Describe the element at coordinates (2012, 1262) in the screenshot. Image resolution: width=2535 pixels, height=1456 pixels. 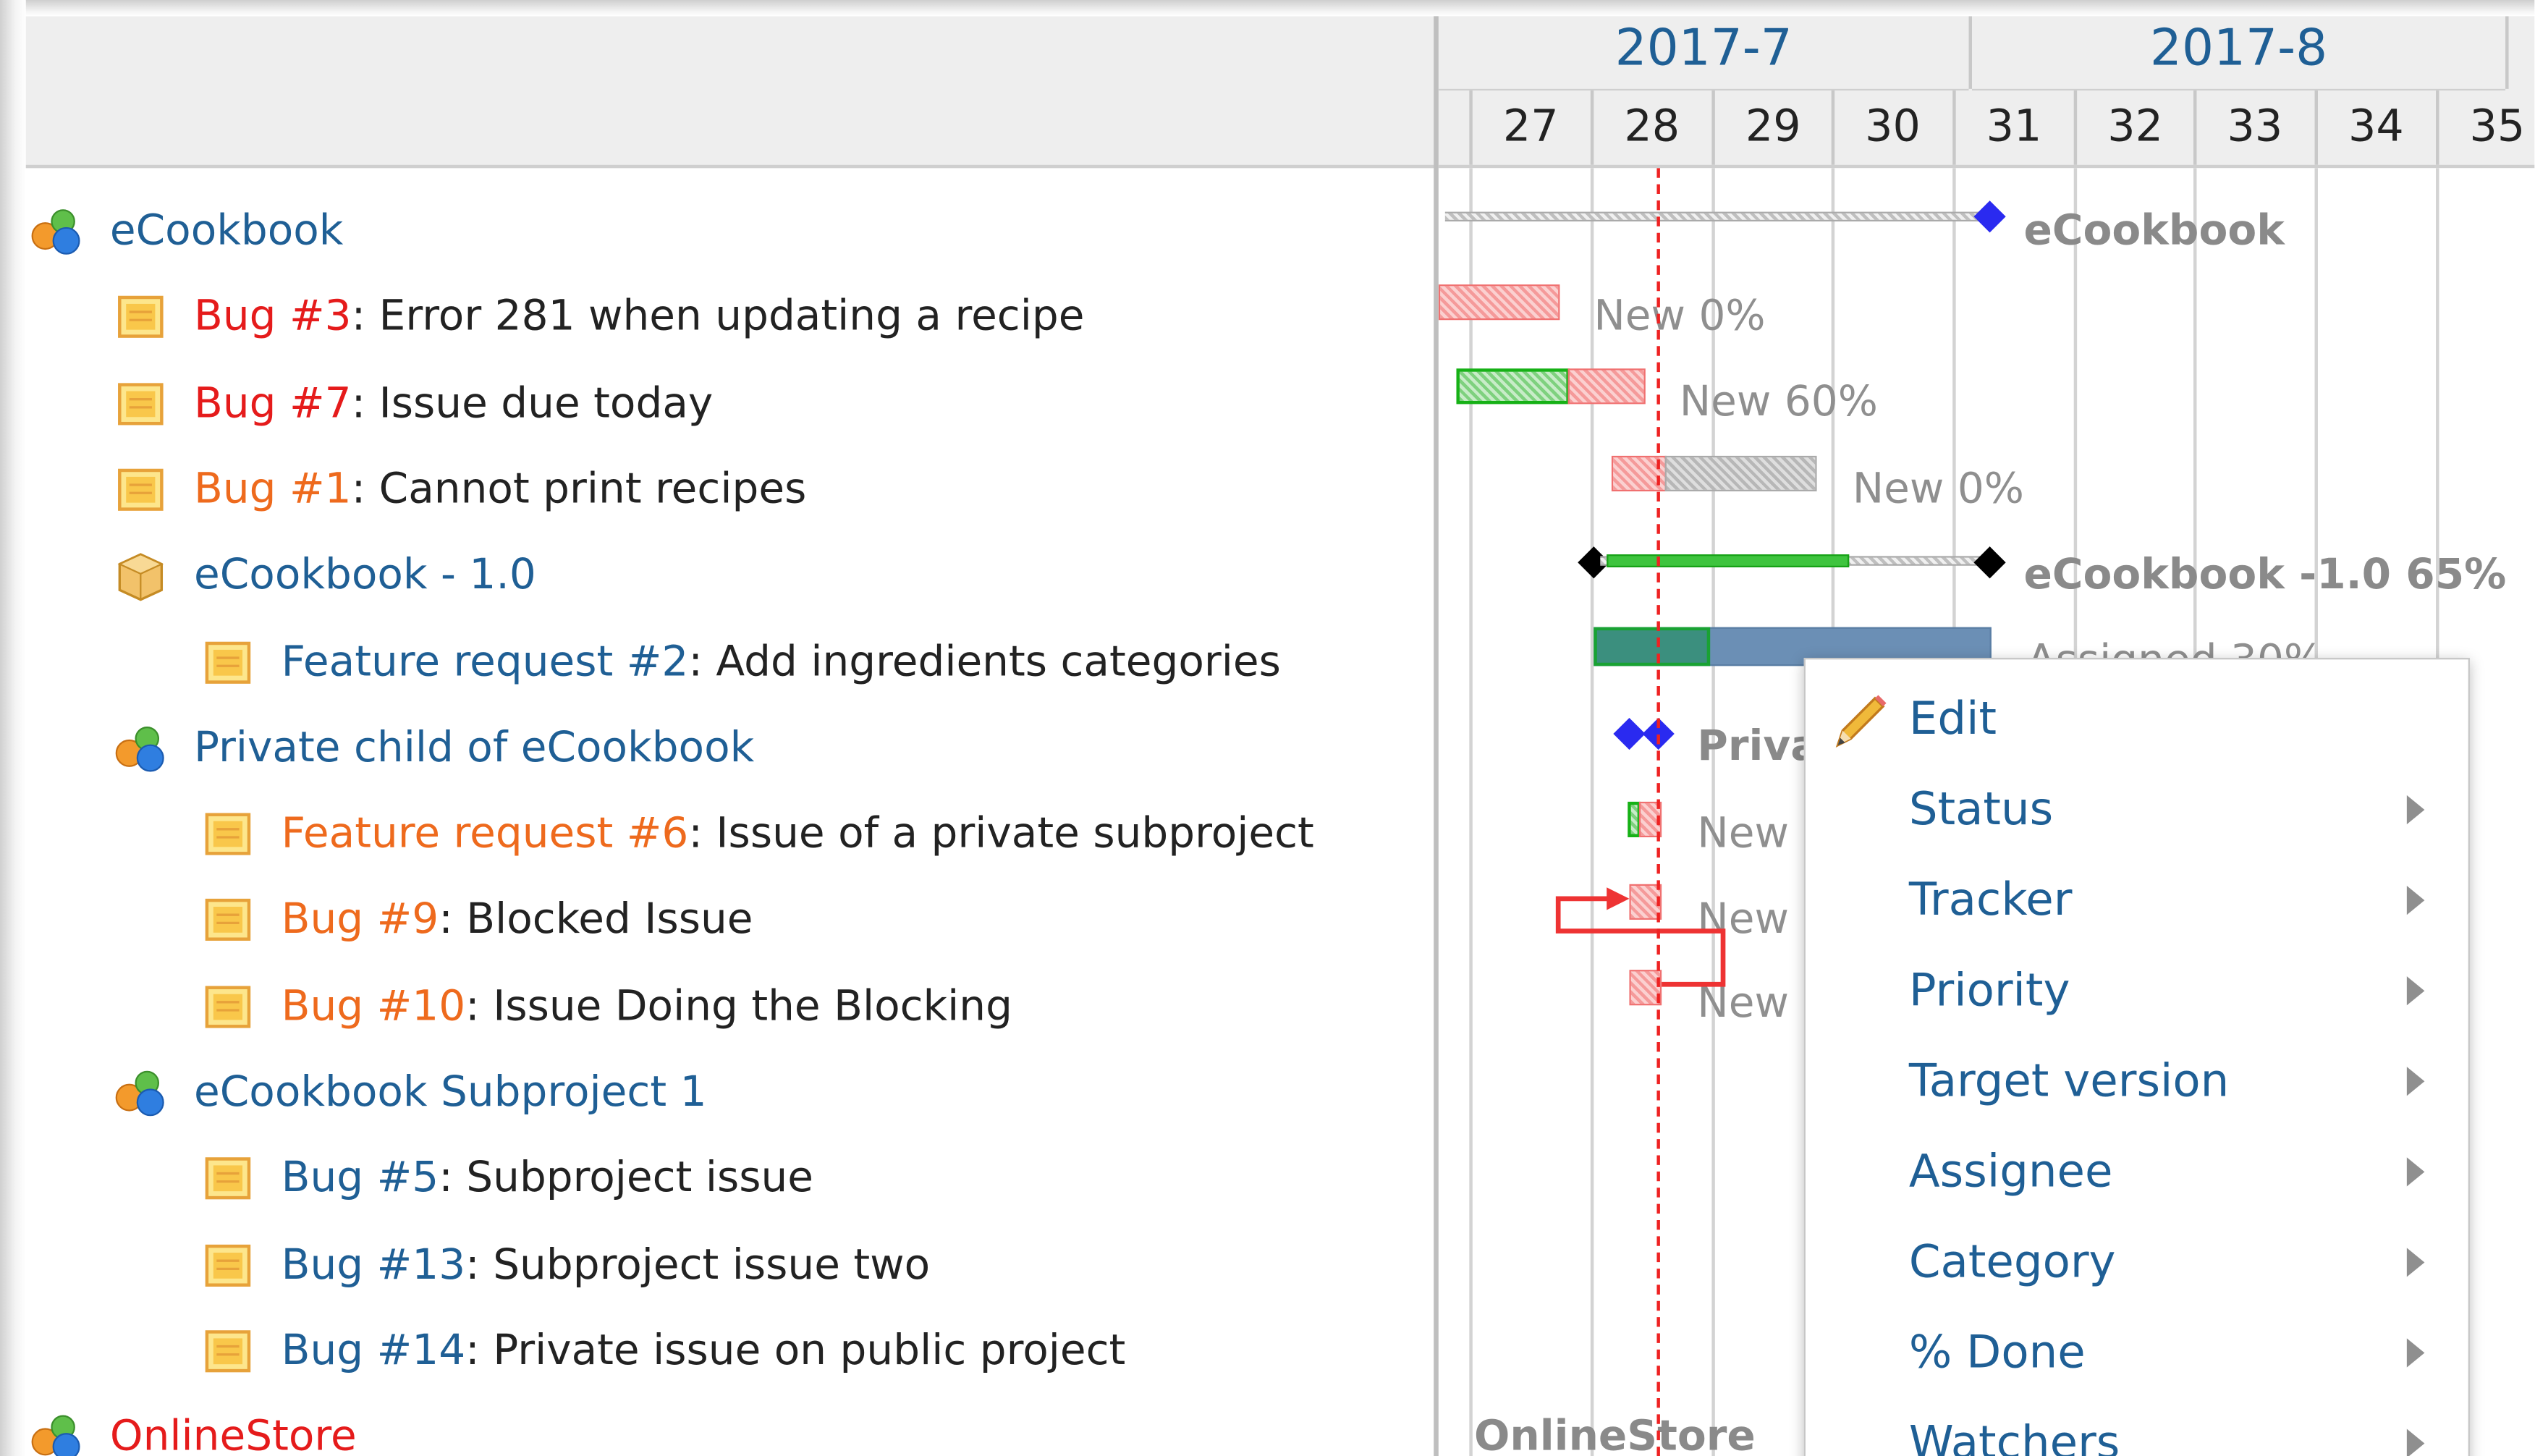
I see `context-menu-label: Category` at that location.